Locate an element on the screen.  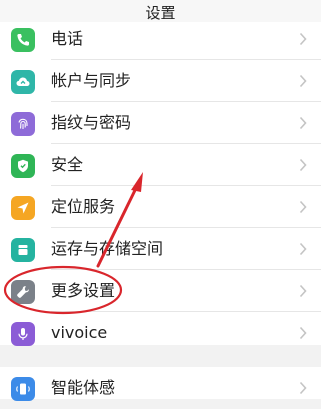
settings-list-2: 智能体感 is located at coordinates (160, 384).